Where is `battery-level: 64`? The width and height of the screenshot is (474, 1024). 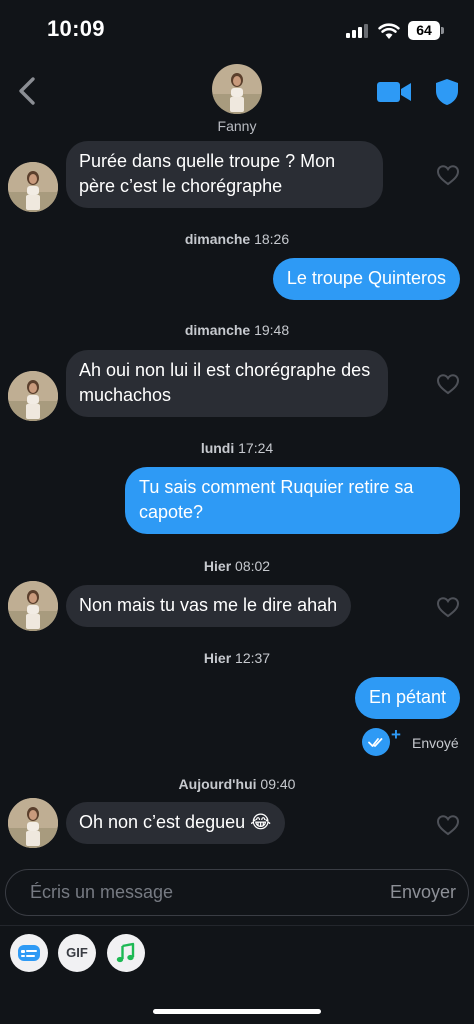
battery-level: 64 is located at coordinates (424, 30).